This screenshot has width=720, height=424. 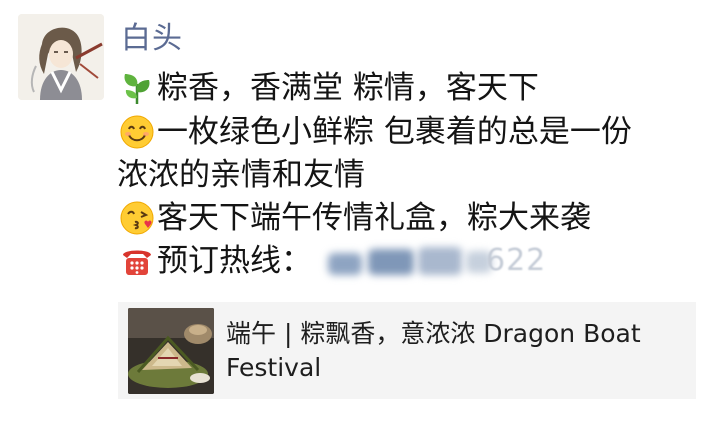 What do you see at coordinates (348, 88) in the screenshot?
I see `post-text: 粽香，香满堂 粽情，客天下` at bounding box center [348, 88].